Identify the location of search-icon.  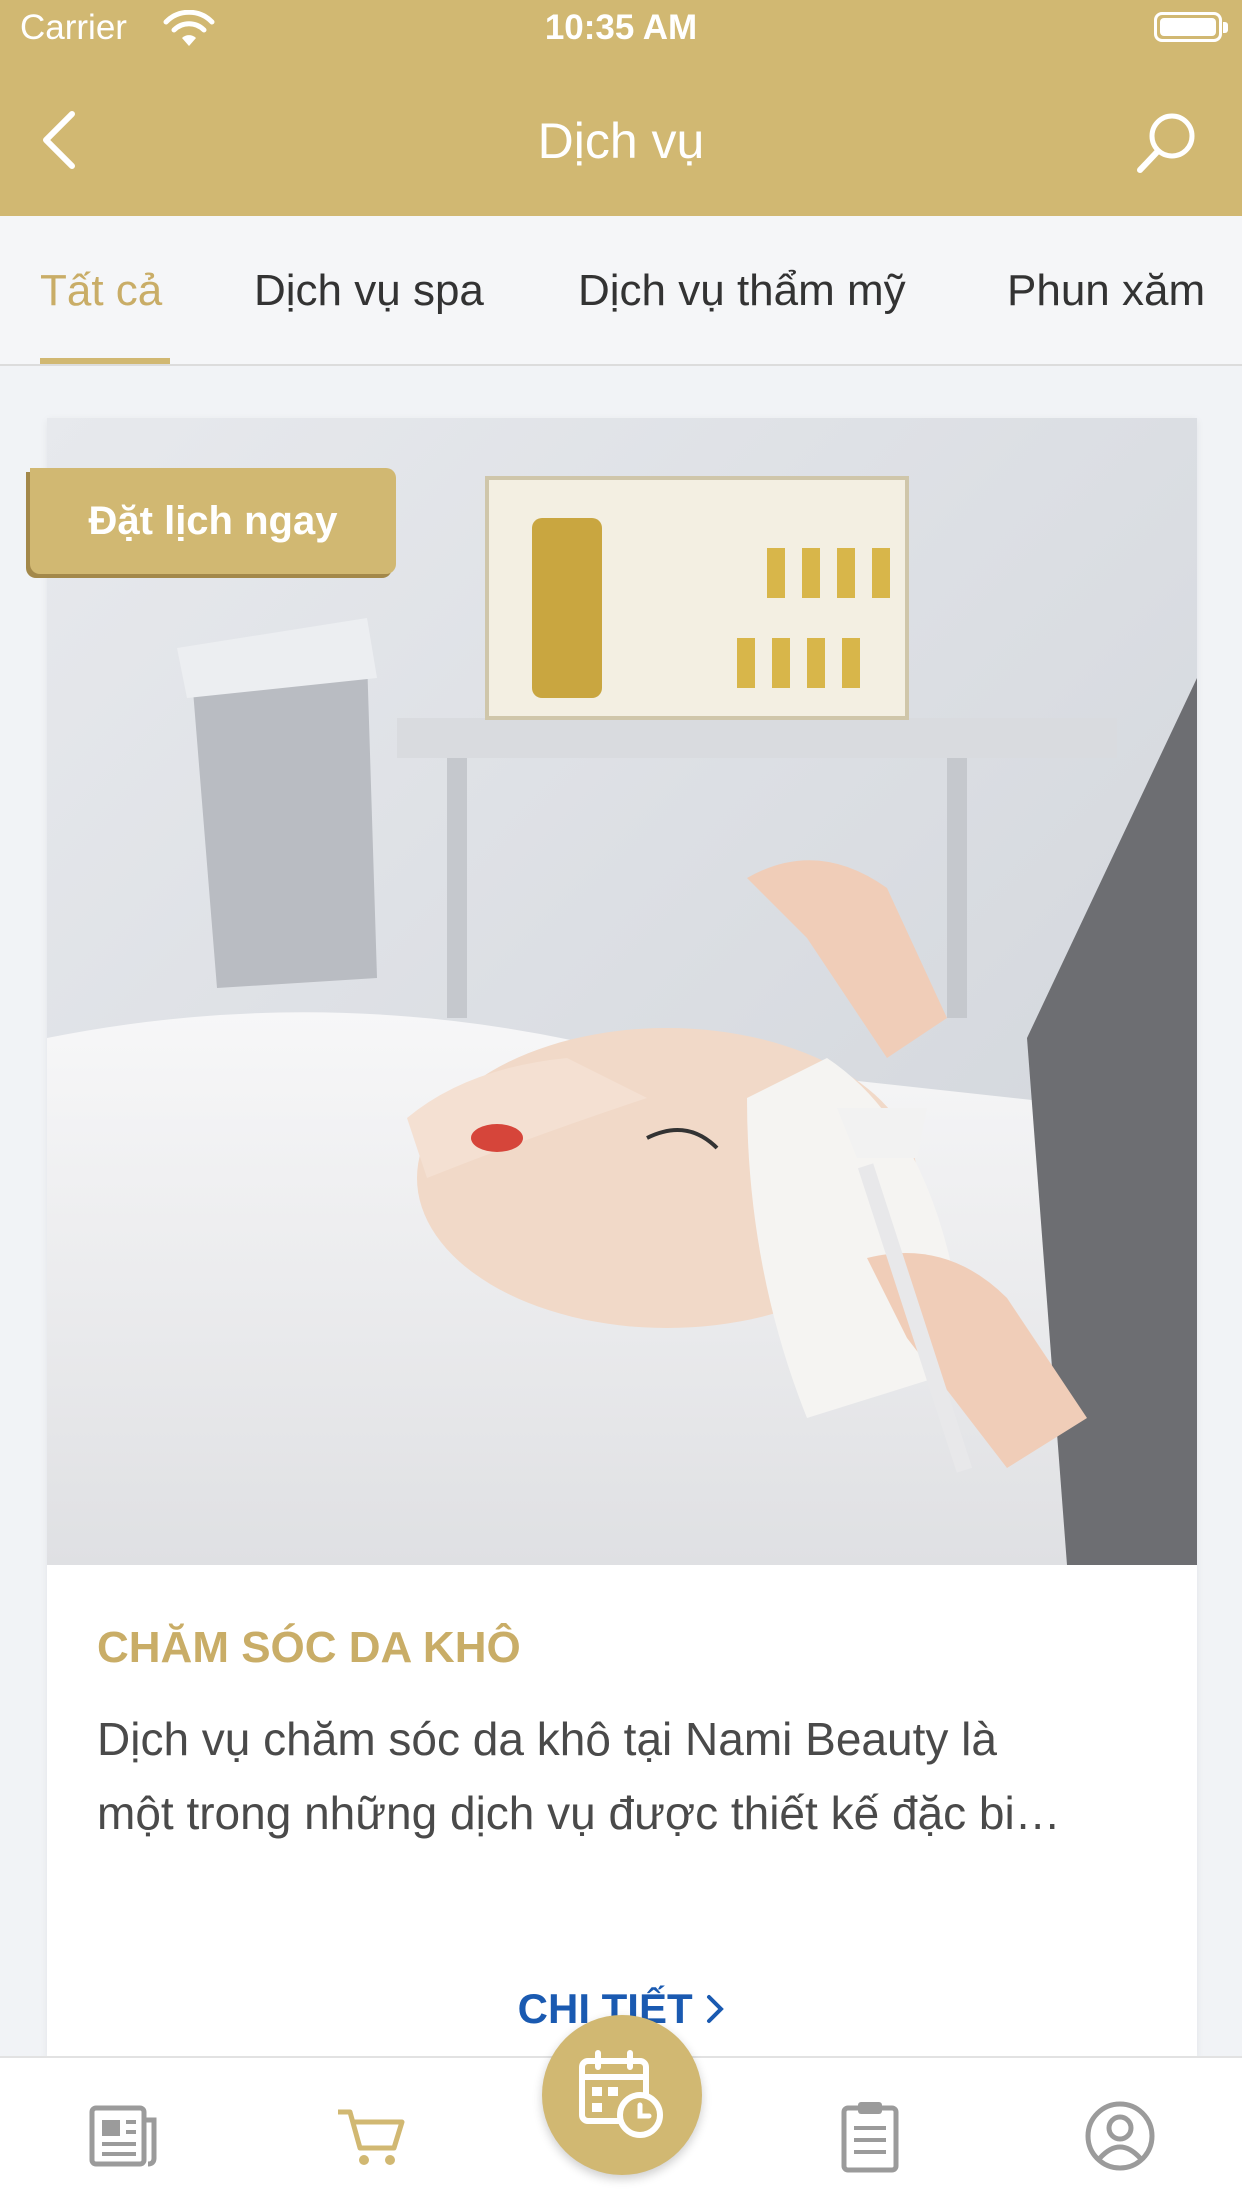
(1167, 143).